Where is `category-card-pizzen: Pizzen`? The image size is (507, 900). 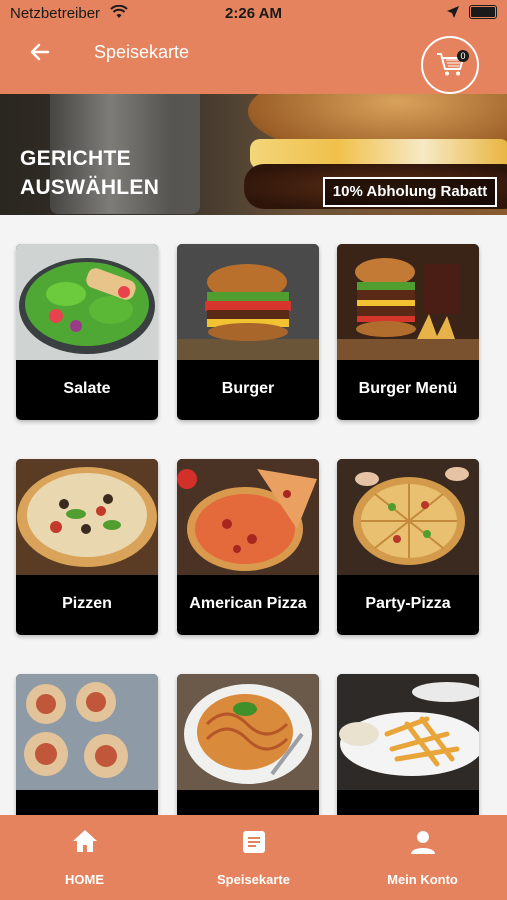 category-card-pizzen: Pizzen is located at coordinates (87, 547).